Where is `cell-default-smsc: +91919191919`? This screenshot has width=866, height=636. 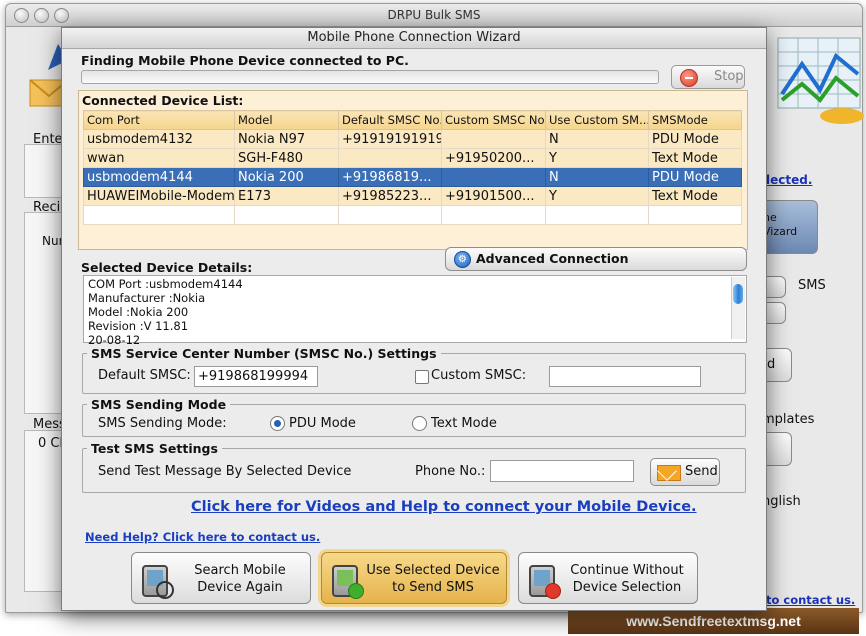 cell-default-smsc: +91919191919 is located at coordinates (390, 139).